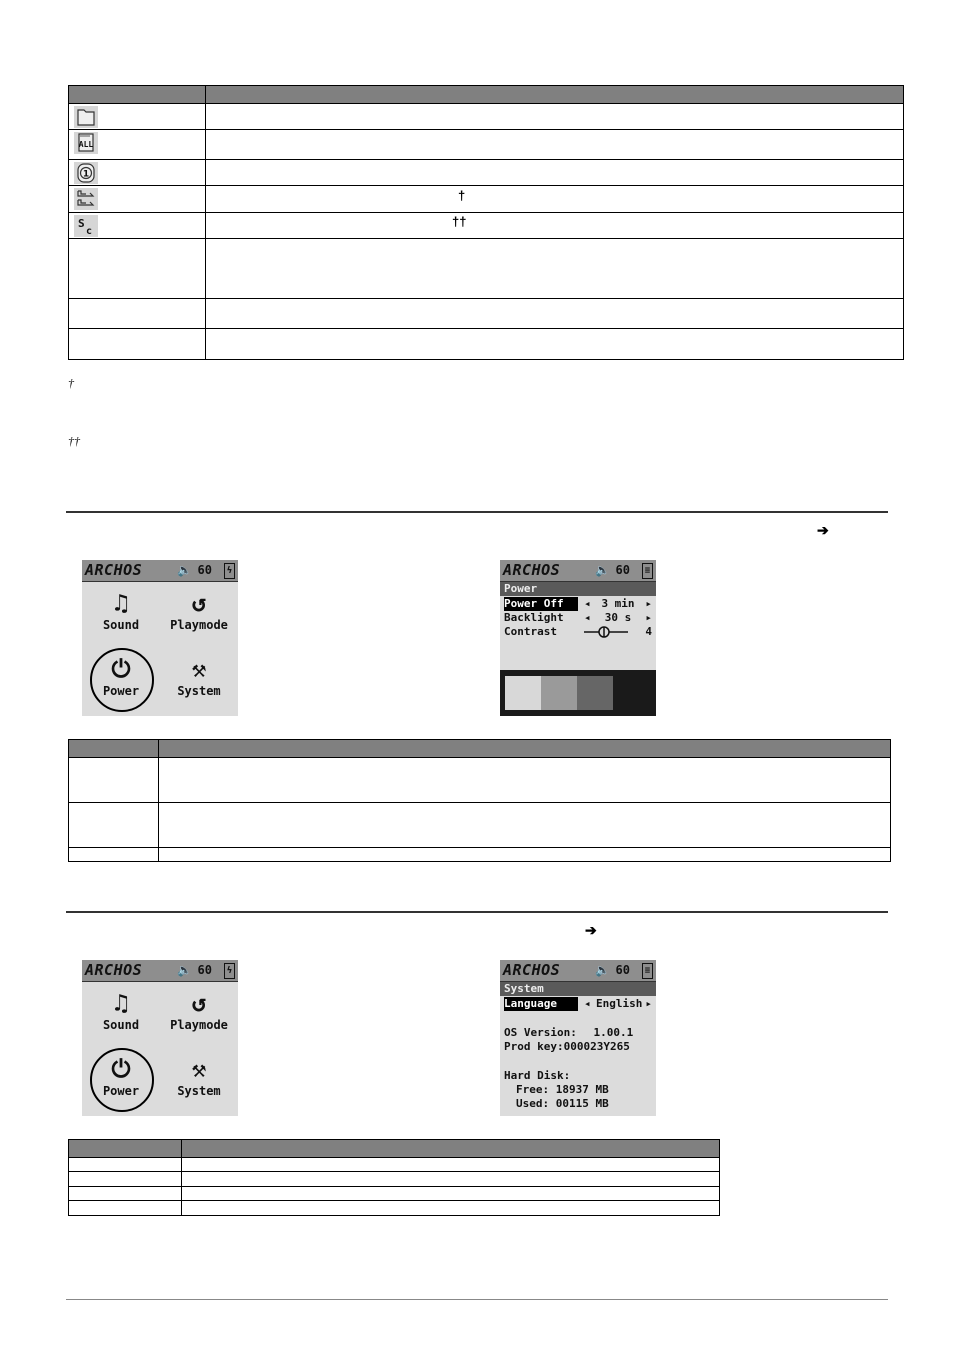 The width and height of the screenshot is (954, 1350). Describe the element at coordinates (613, 1032) in the screenshot. I see `os-version-value: 1.00.1` at that location.